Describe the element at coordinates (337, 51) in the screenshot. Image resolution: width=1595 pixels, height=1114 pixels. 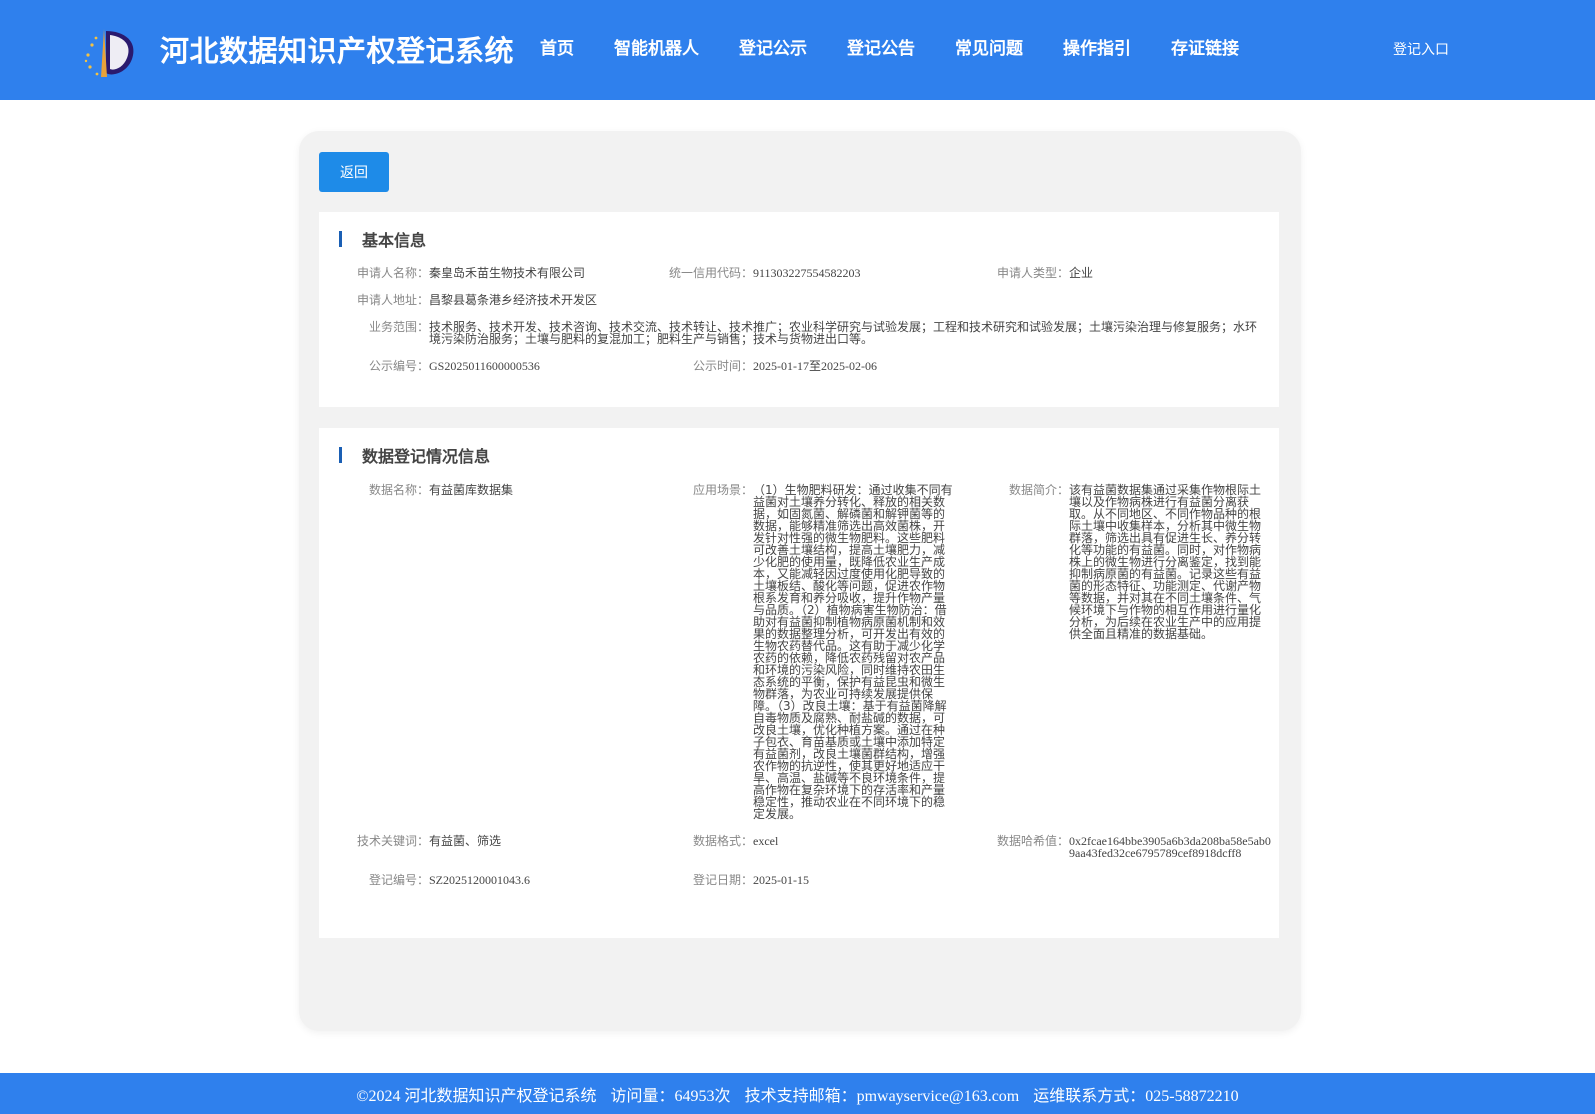
I see `site-title: 河北数据知识产权登记系统` at that location.